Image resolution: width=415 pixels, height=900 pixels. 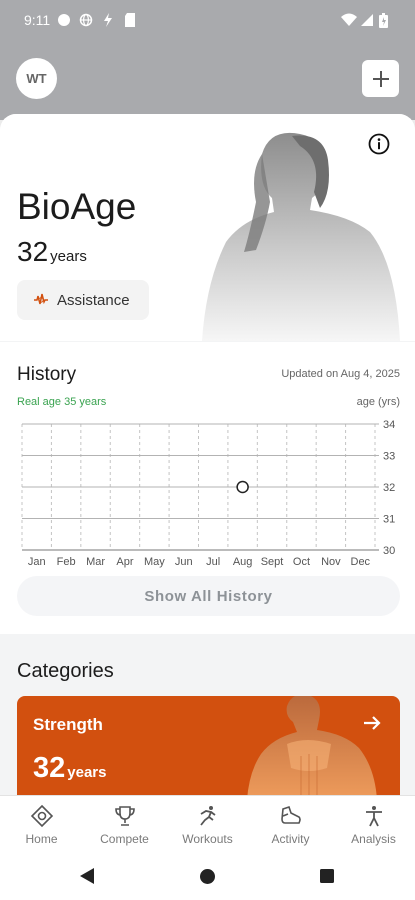 I want to click on history-title: History, so click(x=47, y=374).